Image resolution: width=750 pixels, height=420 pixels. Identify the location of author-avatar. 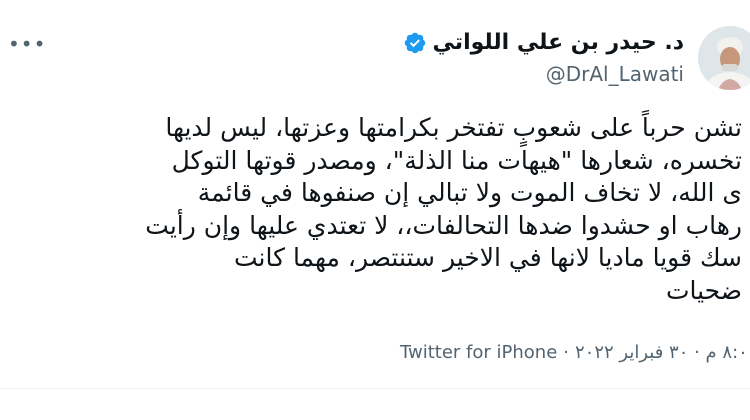
(724, 58).